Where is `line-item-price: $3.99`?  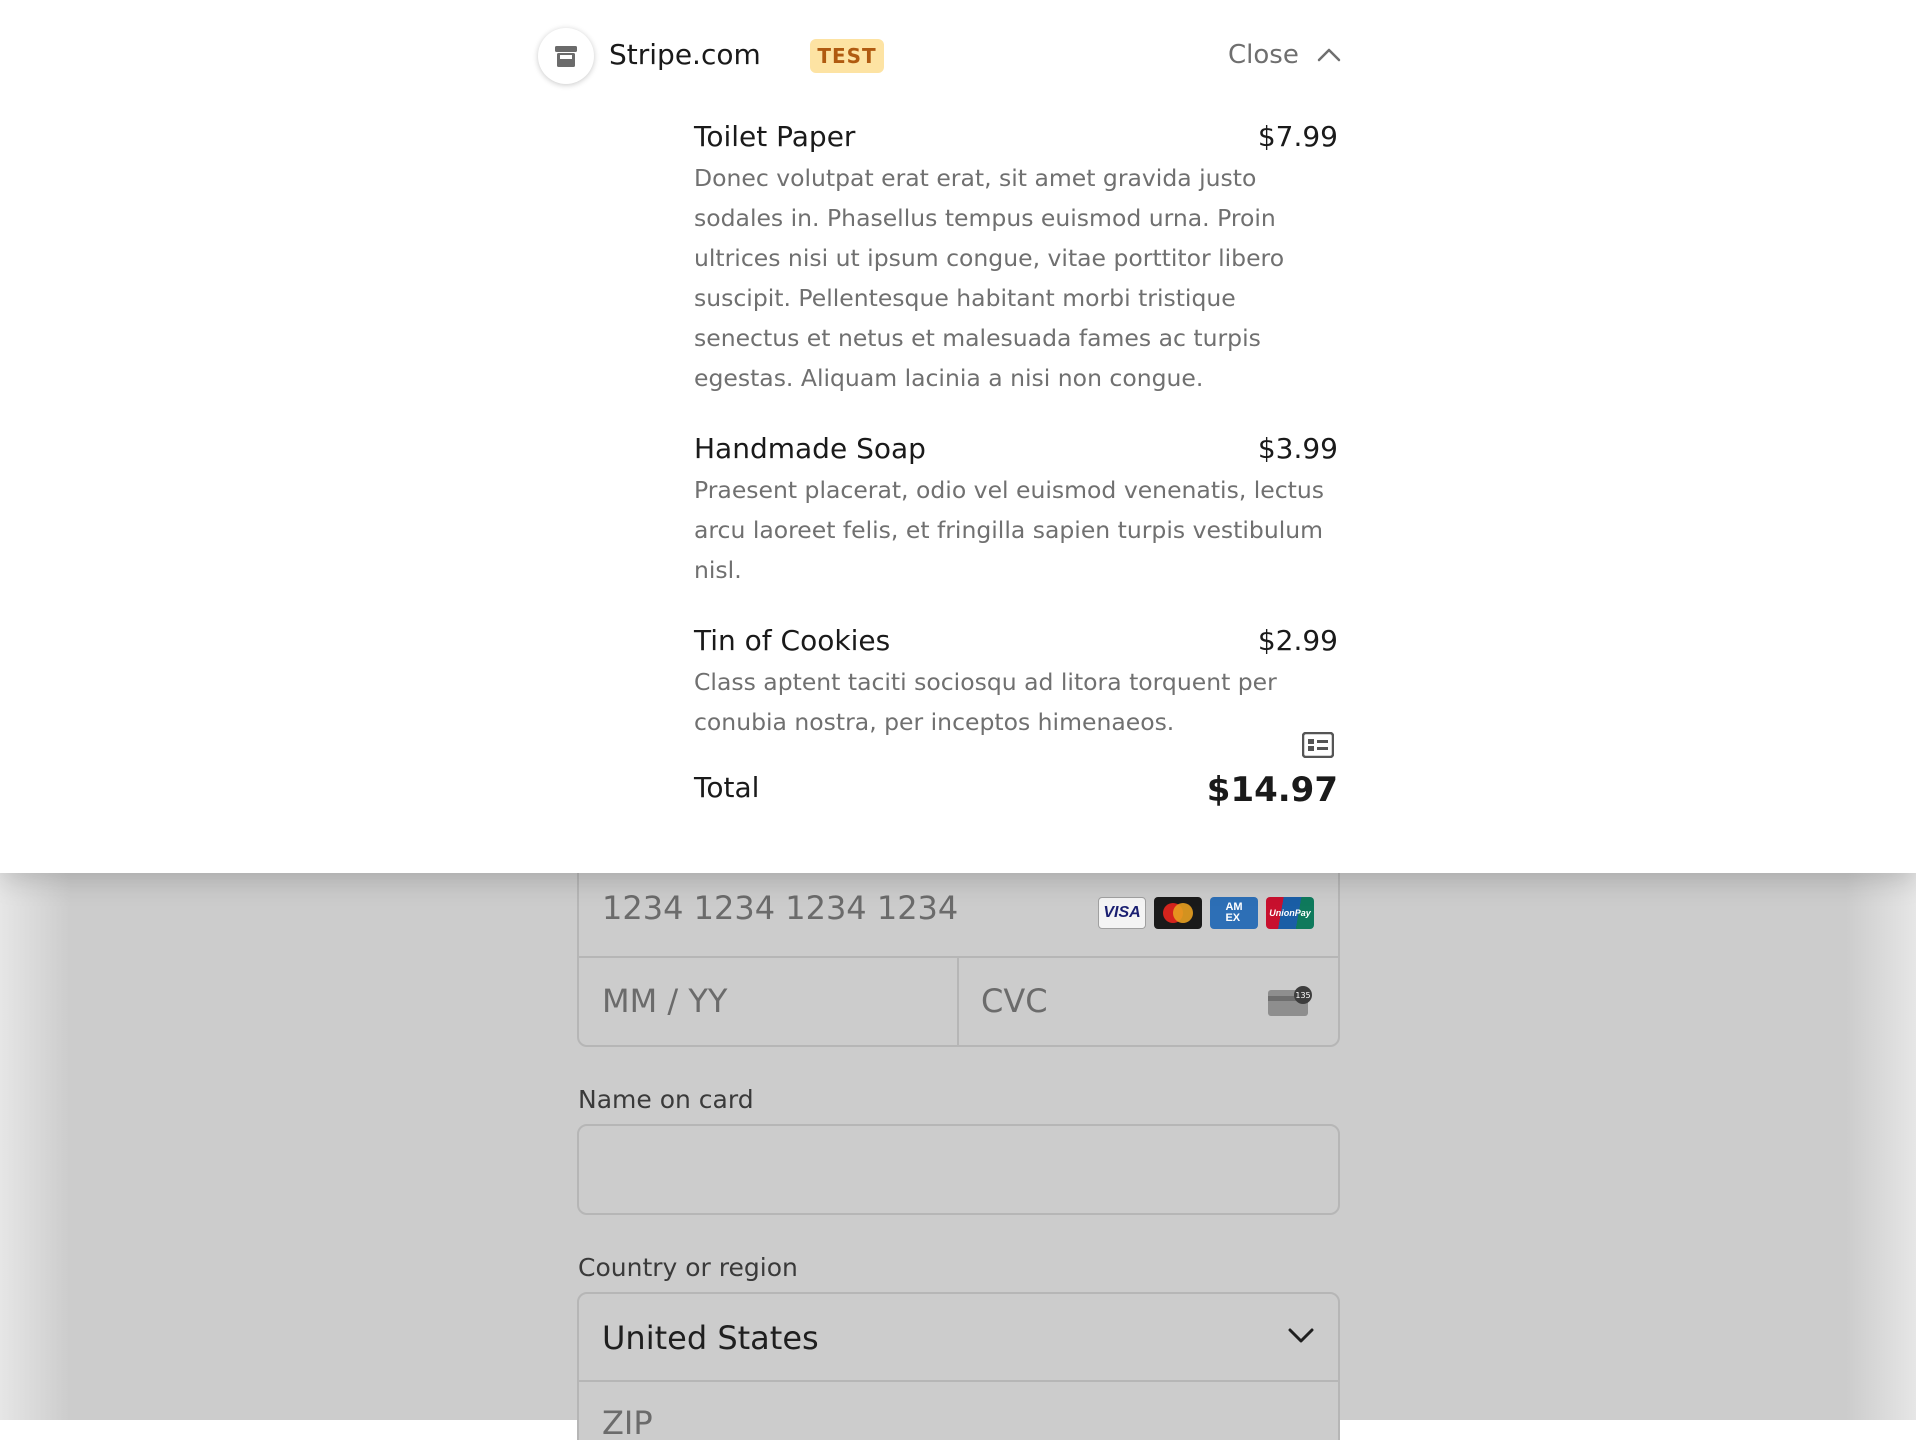 line-item-price: $3.99 is located at coordinates (1297, 448).